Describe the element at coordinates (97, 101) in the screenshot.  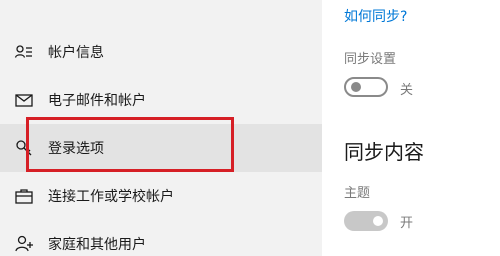
I see `nav-item-label: 电子邮件和帐户` at that location.